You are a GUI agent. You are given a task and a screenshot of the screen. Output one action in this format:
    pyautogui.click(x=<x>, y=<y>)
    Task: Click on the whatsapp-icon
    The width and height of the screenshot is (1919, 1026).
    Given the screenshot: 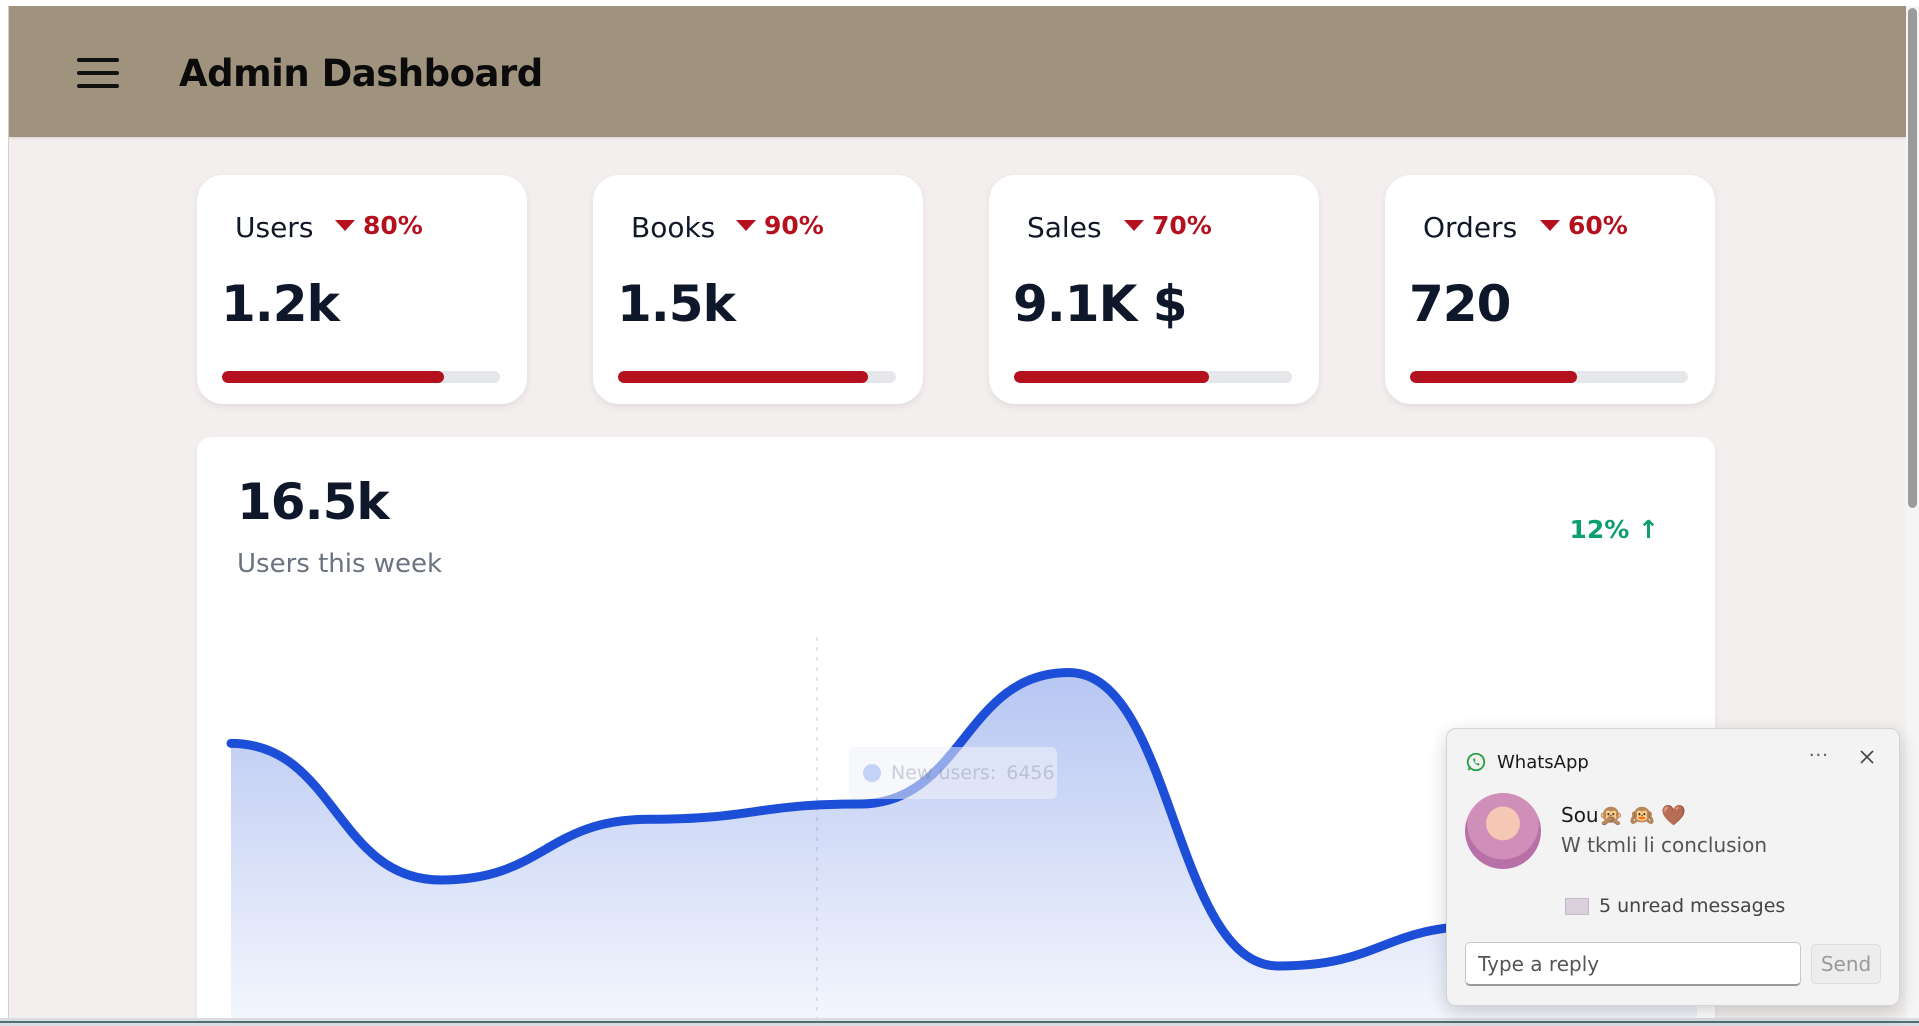 What is the action you would take?
    pyautogui.click(x=1476, y=762)
    